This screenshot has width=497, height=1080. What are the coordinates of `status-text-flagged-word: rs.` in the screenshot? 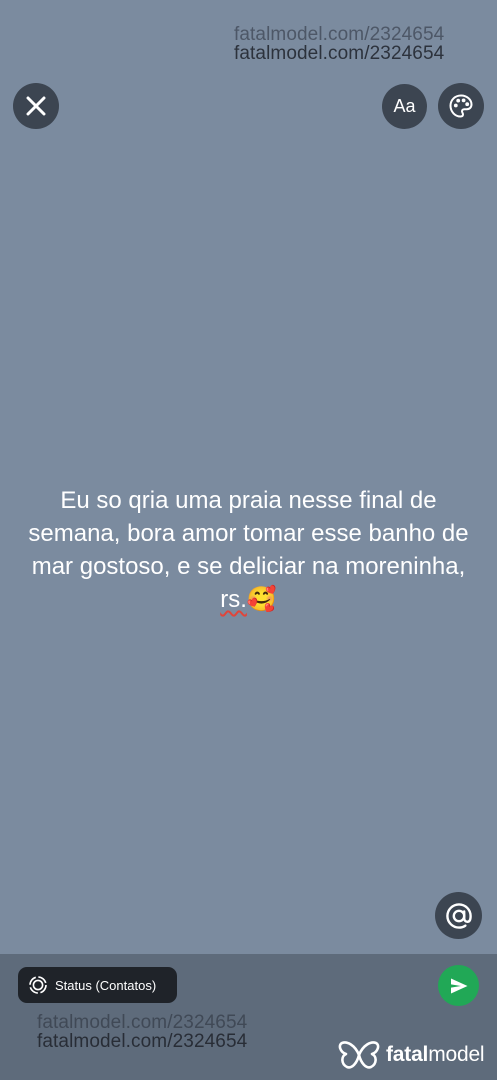 It's located at (233, 599).